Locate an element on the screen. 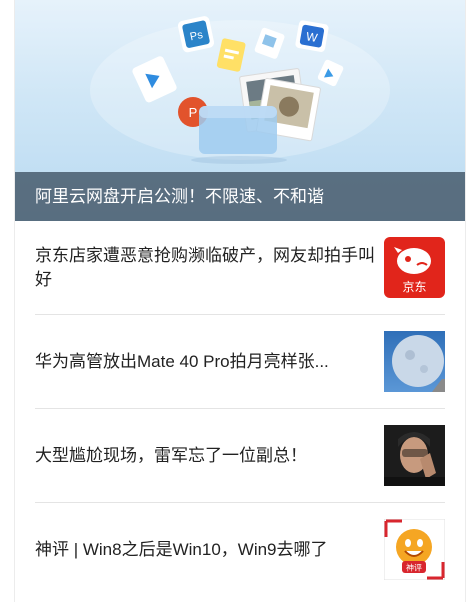  article-title: 京东店家遭恶意抢购濒临破产，网友却拍手叫好 is located at coordinates (207, 268).